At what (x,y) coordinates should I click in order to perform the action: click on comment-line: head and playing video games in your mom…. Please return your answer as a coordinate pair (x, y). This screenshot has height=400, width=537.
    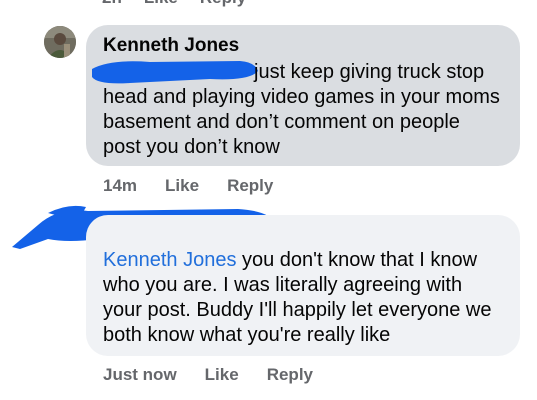
    Looking at the image, I should click on (301, 97).